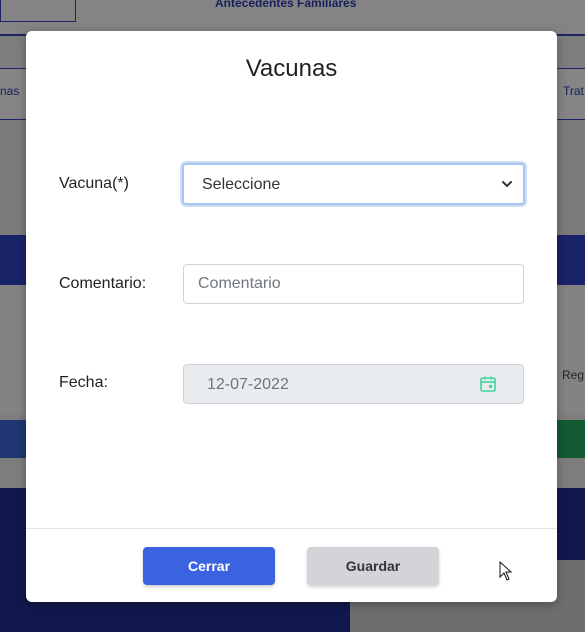 The height and width of the screenshot is (632, 585). Describe the element at coordinates (291, 68) in the screenshot. I see `modal-title: Vacunas` at that location.